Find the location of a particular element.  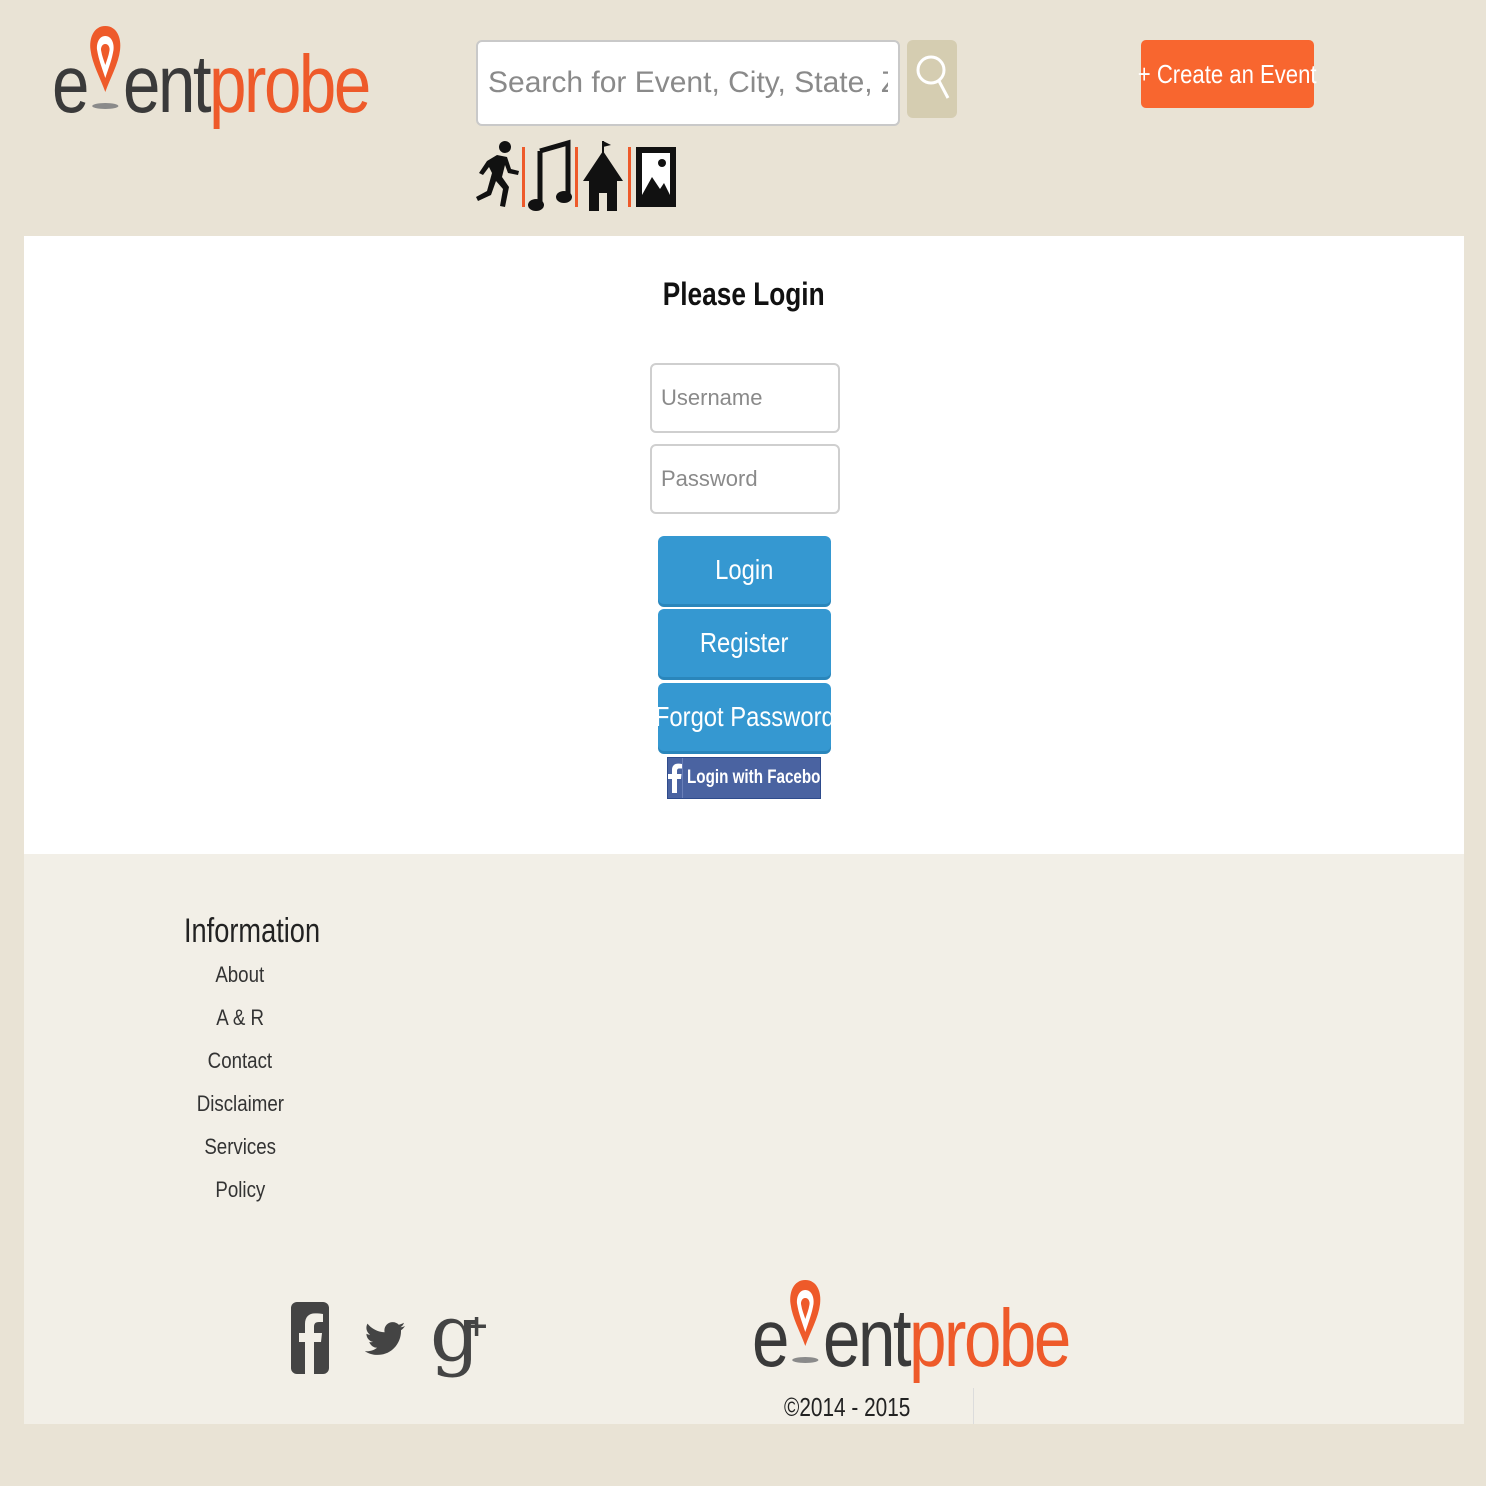

eventprobe-logo: e ent probe is located at coordinates (211, 77).